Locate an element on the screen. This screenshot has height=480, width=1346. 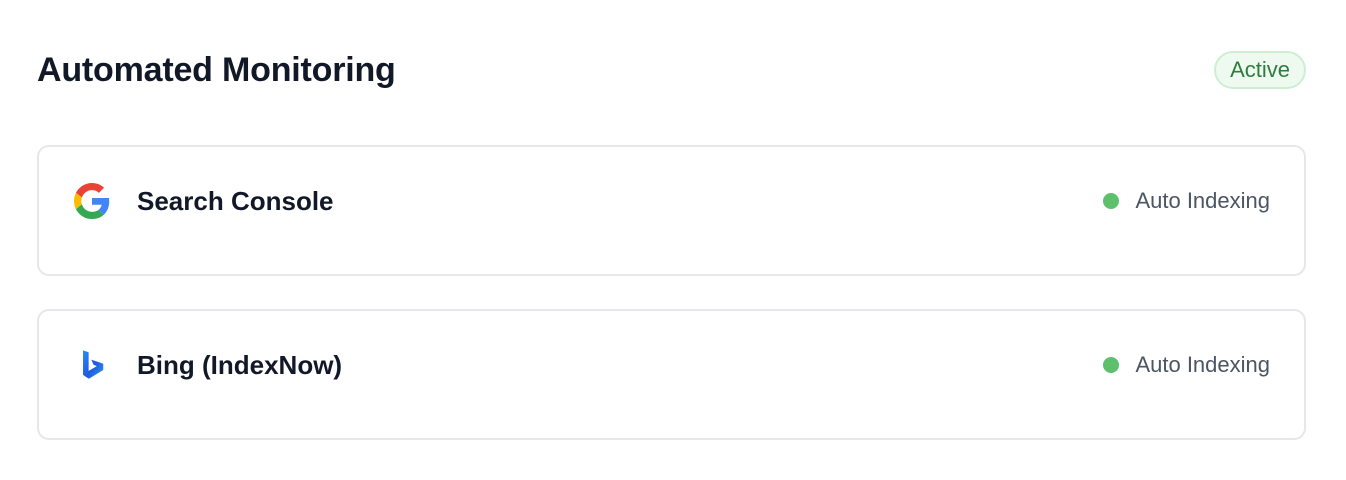
panel-title: Automated Monitoring is located at coordinates (216, 69).